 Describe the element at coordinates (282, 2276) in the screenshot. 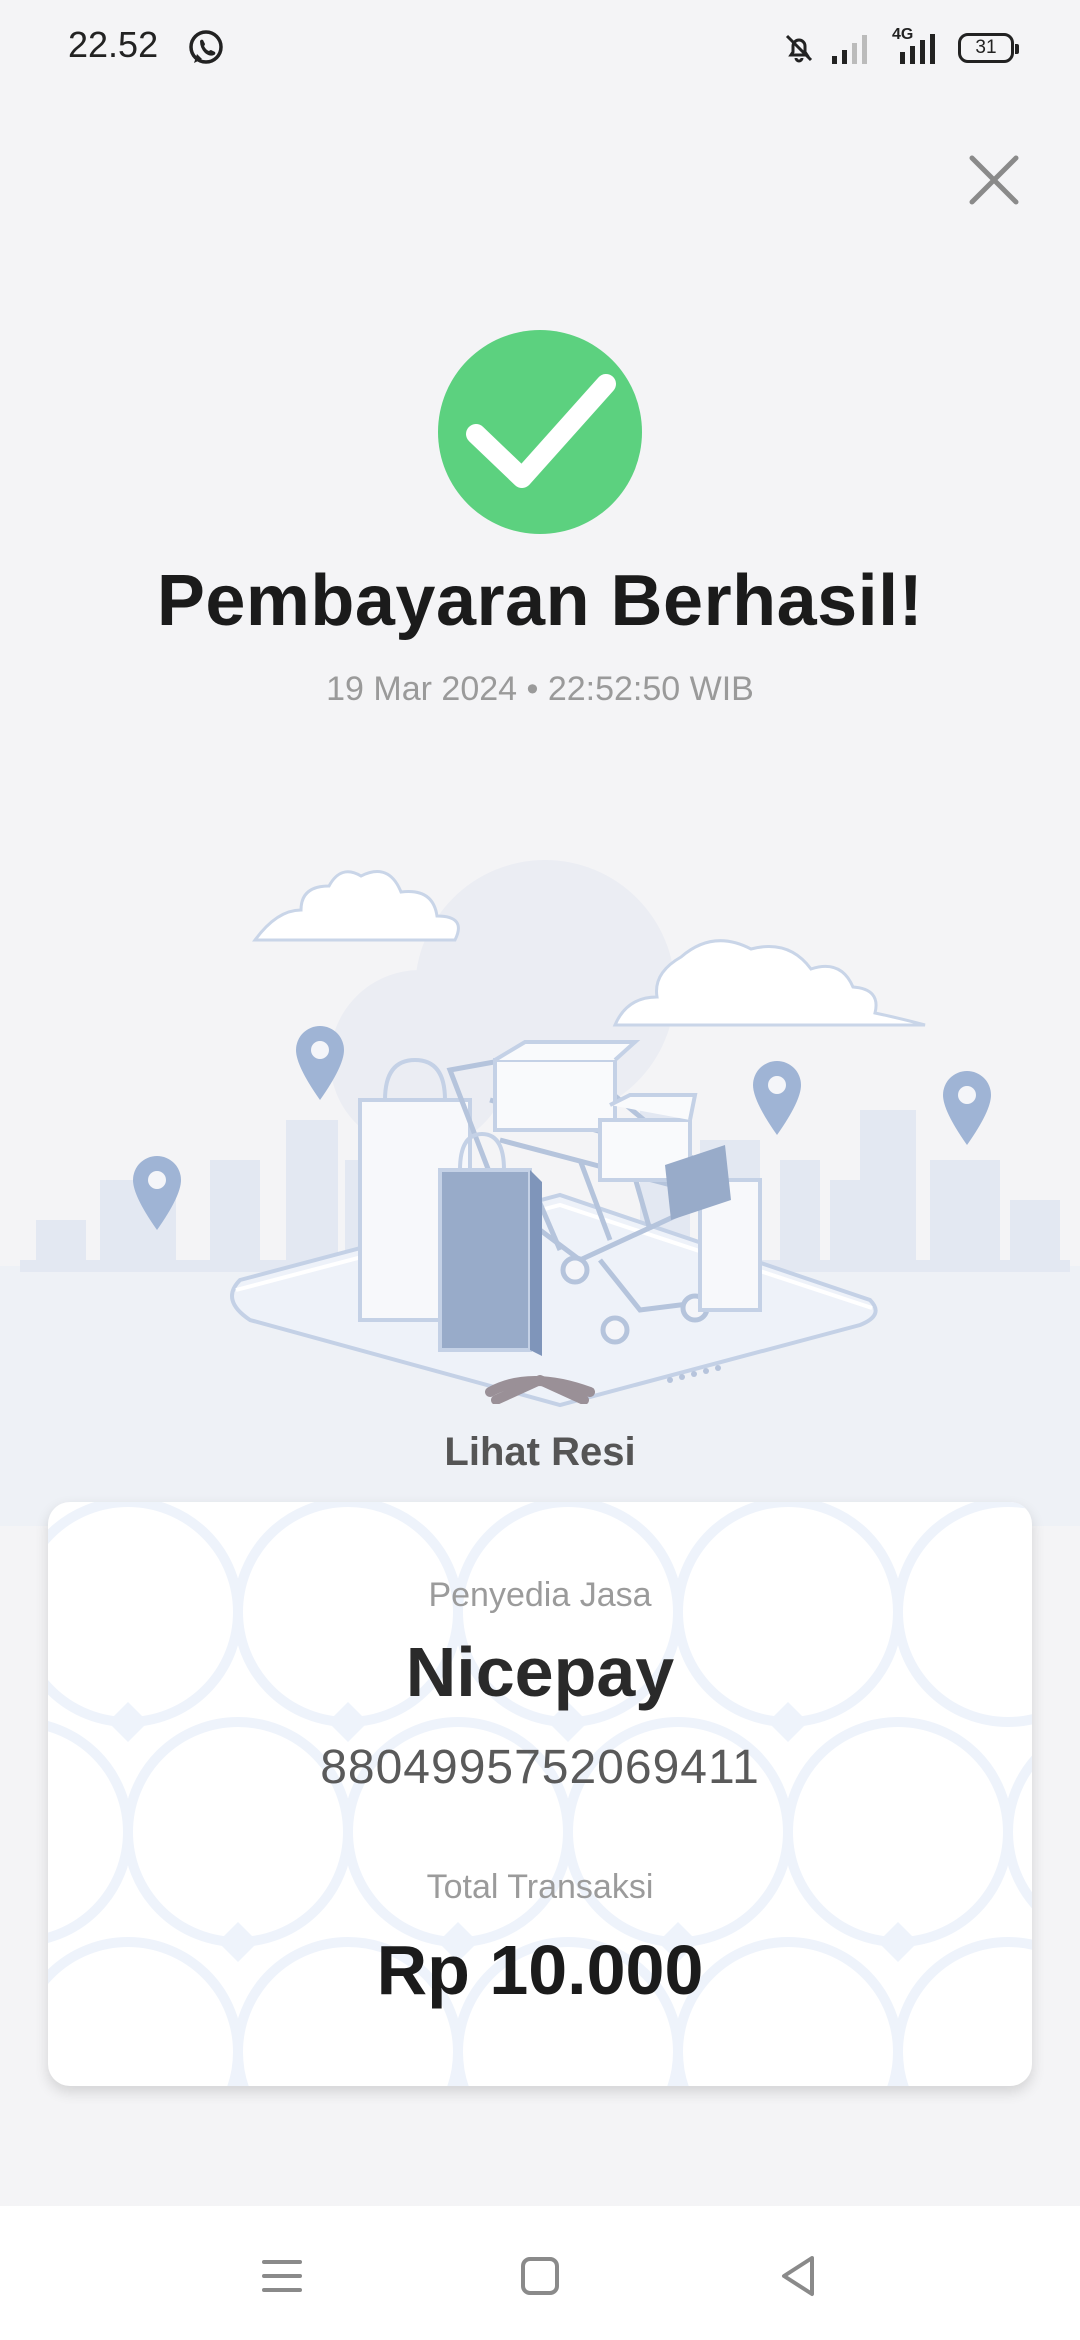

I see `menu-icon` at that location.